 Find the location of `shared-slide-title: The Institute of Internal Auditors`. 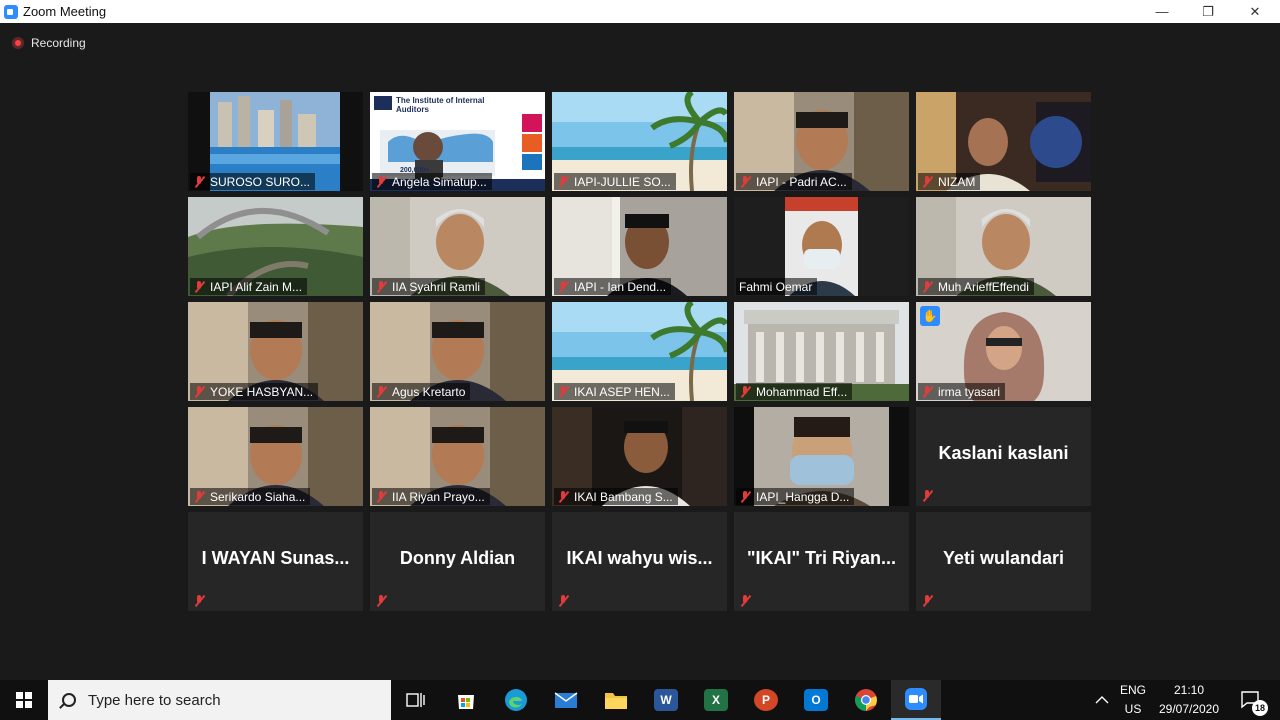

shared-slide-title: The Institute of Internal Auditors is located at coordinates (440, 105).